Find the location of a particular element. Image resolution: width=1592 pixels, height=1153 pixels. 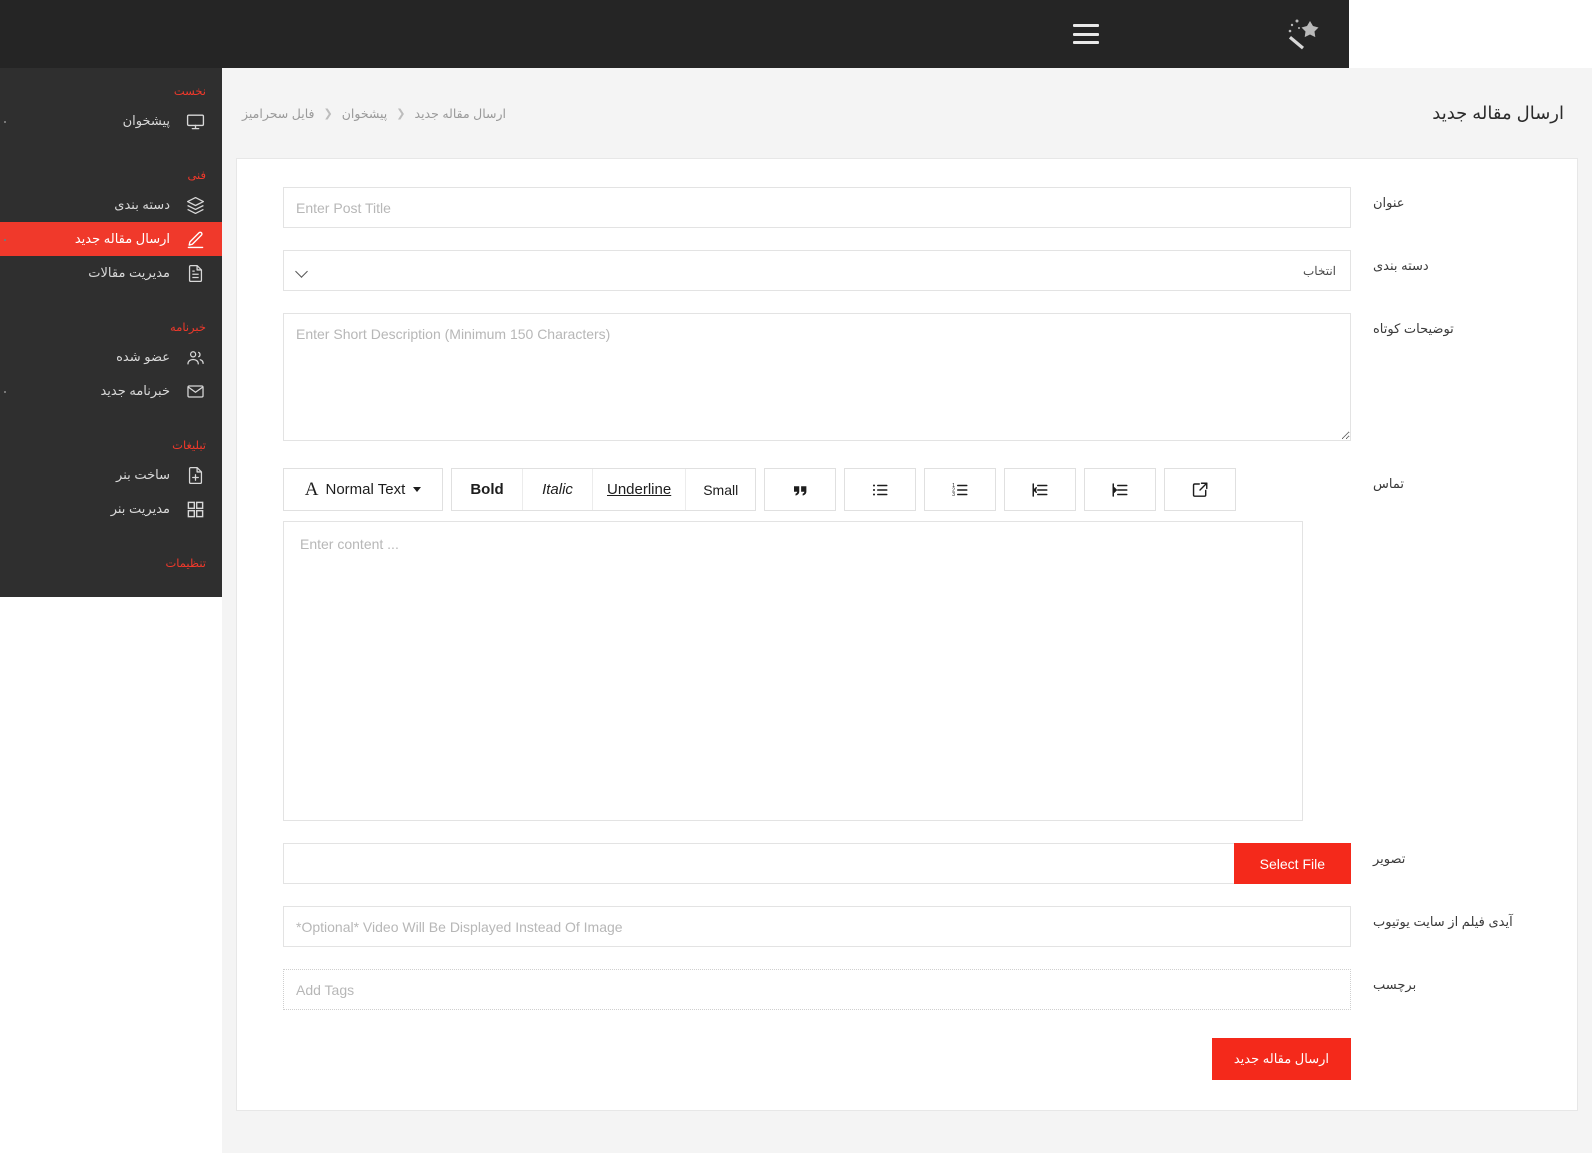

sidebar-item-categories: دسته بندی is located at coordinates (111, 205).